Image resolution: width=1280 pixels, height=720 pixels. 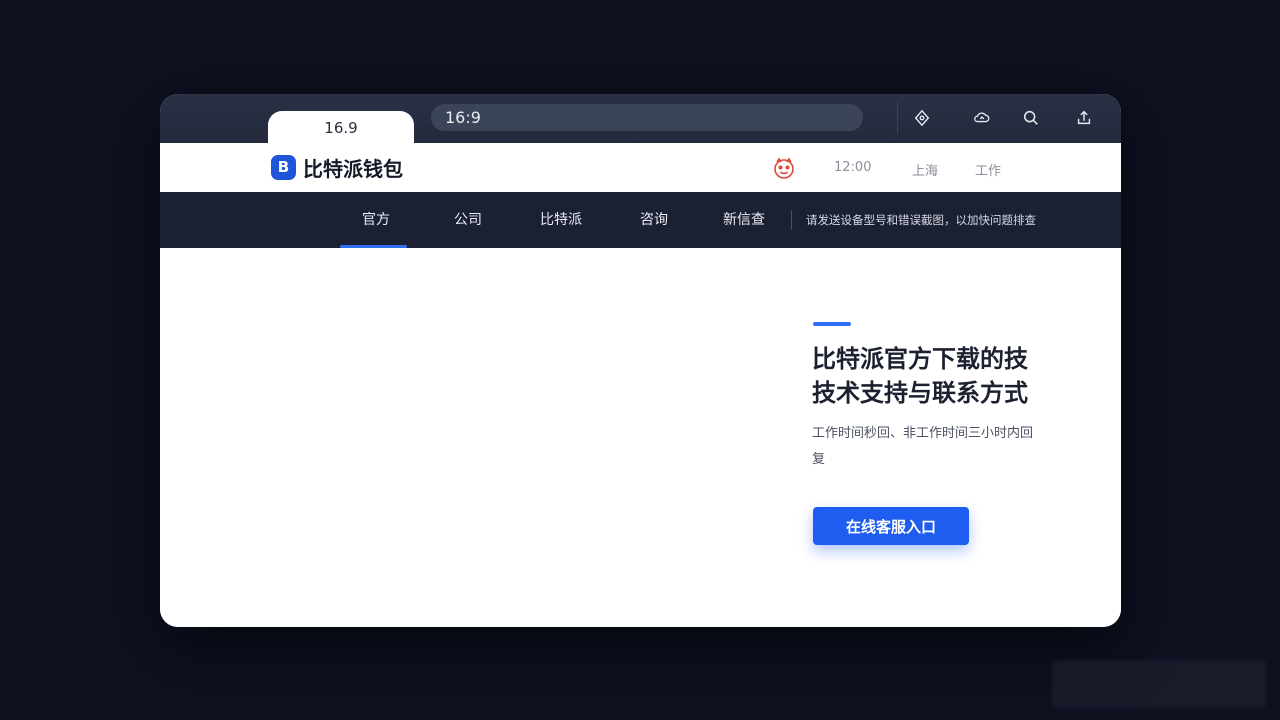 What do you see at coordinates (376, 220) in the screenshot?
I see `nav-item-official: 官方` at bounding box center [376, 220].